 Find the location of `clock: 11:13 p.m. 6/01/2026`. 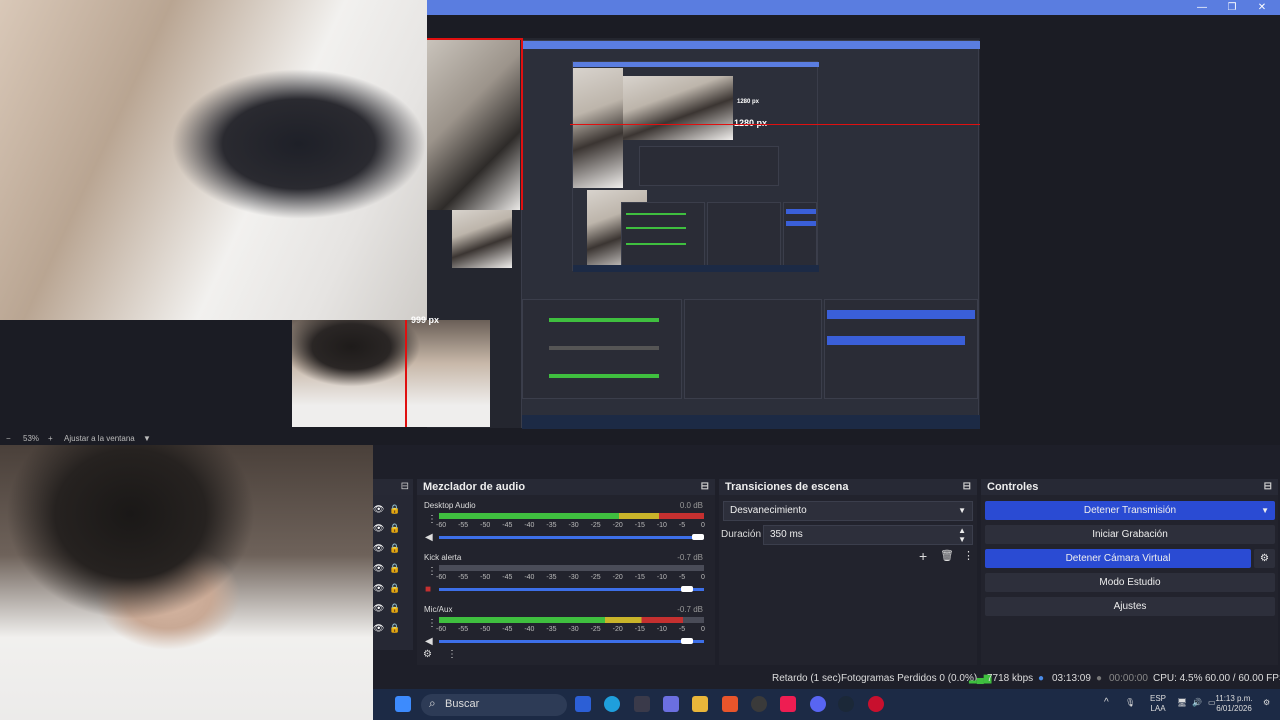

clock: 11:13 p.m. 6/01/2026 is located at coordinates (1234, 704).